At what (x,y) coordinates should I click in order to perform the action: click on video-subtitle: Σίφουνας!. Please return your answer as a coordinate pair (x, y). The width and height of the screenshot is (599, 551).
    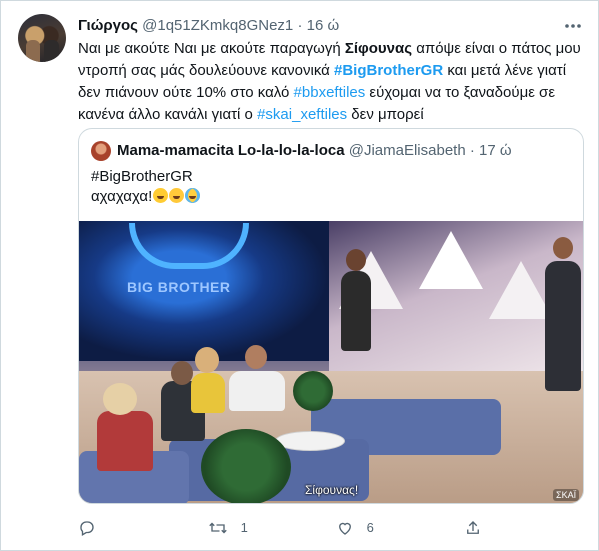
    Looking at the image, I should click on (332, 490).